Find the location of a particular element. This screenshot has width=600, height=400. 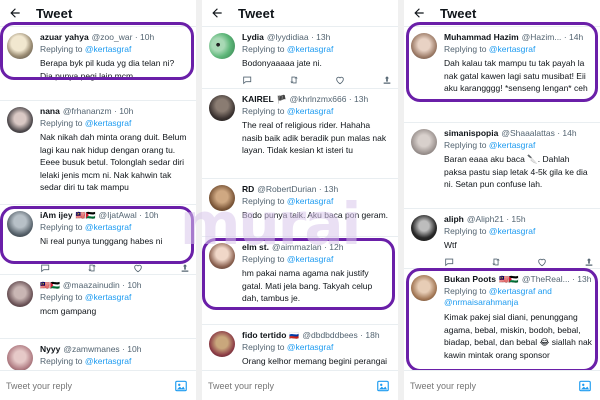

display-name: Muhammad Hazim is located at coordinates (481, 37).